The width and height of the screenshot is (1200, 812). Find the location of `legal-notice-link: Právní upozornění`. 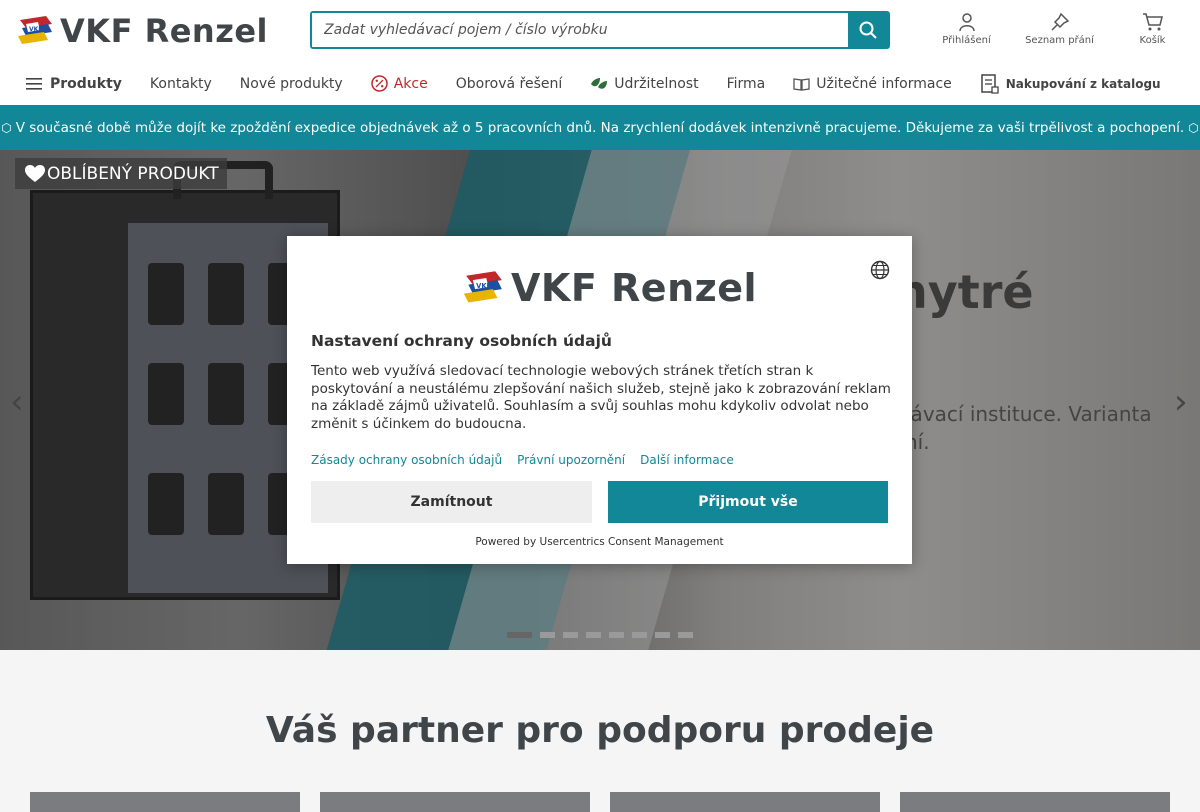

legal-notice-link: Právní upozornění is located at coordinates (571, 460).